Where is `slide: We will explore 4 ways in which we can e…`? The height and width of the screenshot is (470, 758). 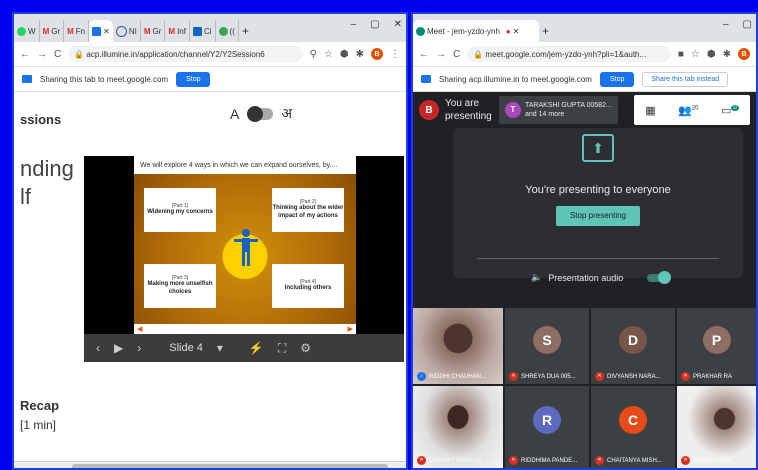 slide: We will explore 4 ways in which we can e… is located at coordinates (245, 245).